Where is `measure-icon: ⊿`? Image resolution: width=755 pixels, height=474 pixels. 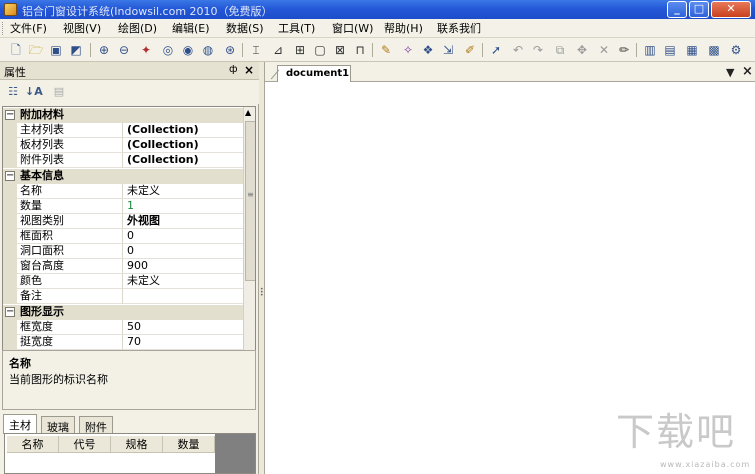
measure-icon: ⊿ is located at coordinates (278, 50).